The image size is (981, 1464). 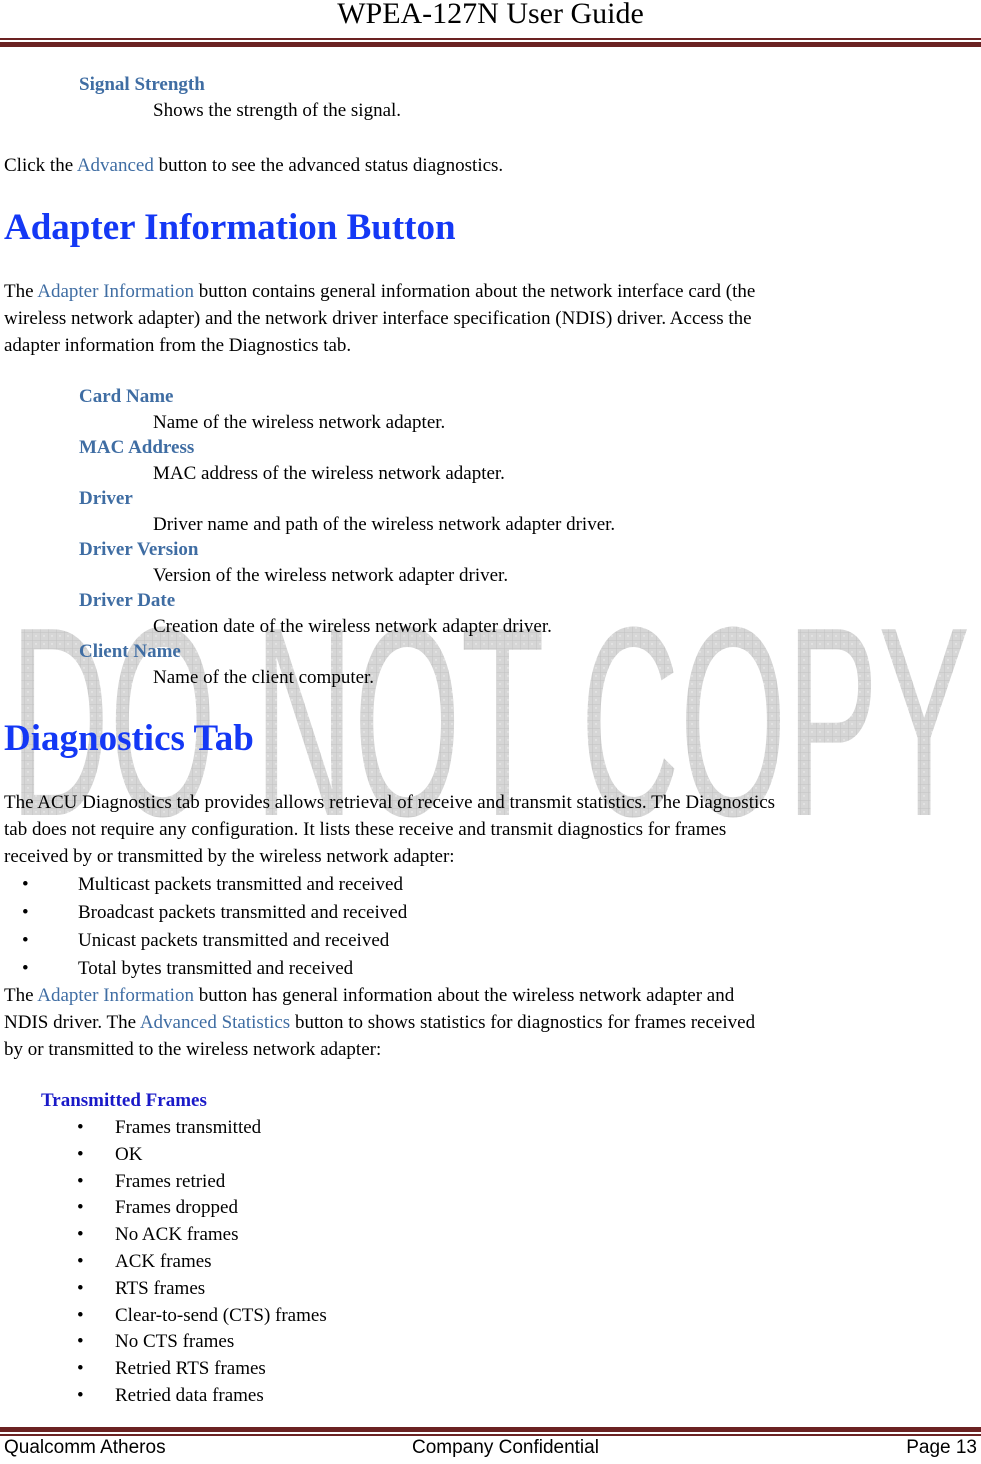 What do you see at coordinates (299, 422) in the screenshot?
I see `definition-card-name: Name of the wireless network adapter.` at bounding box center [299, 422].